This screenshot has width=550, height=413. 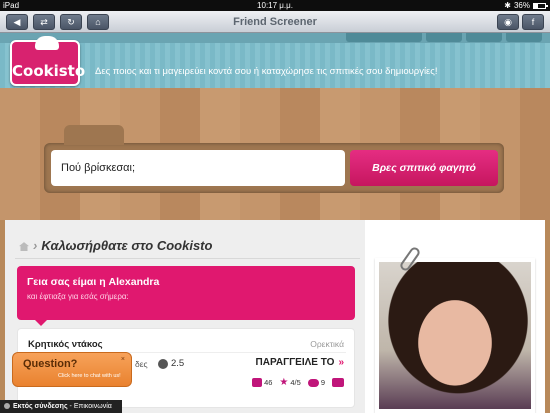 I want to click on dish-name: Κρητικός ντάκος, so click(x=65, y=344).